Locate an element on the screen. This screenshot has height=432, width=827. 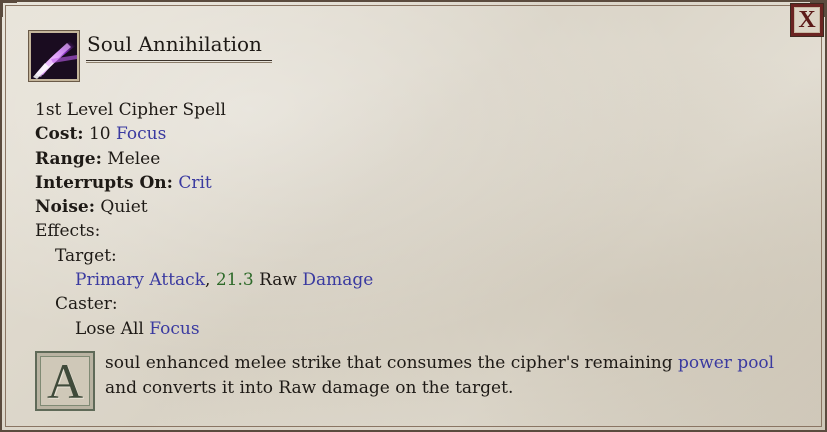
noise-label: Noise: is located at coordinates (65, 207).